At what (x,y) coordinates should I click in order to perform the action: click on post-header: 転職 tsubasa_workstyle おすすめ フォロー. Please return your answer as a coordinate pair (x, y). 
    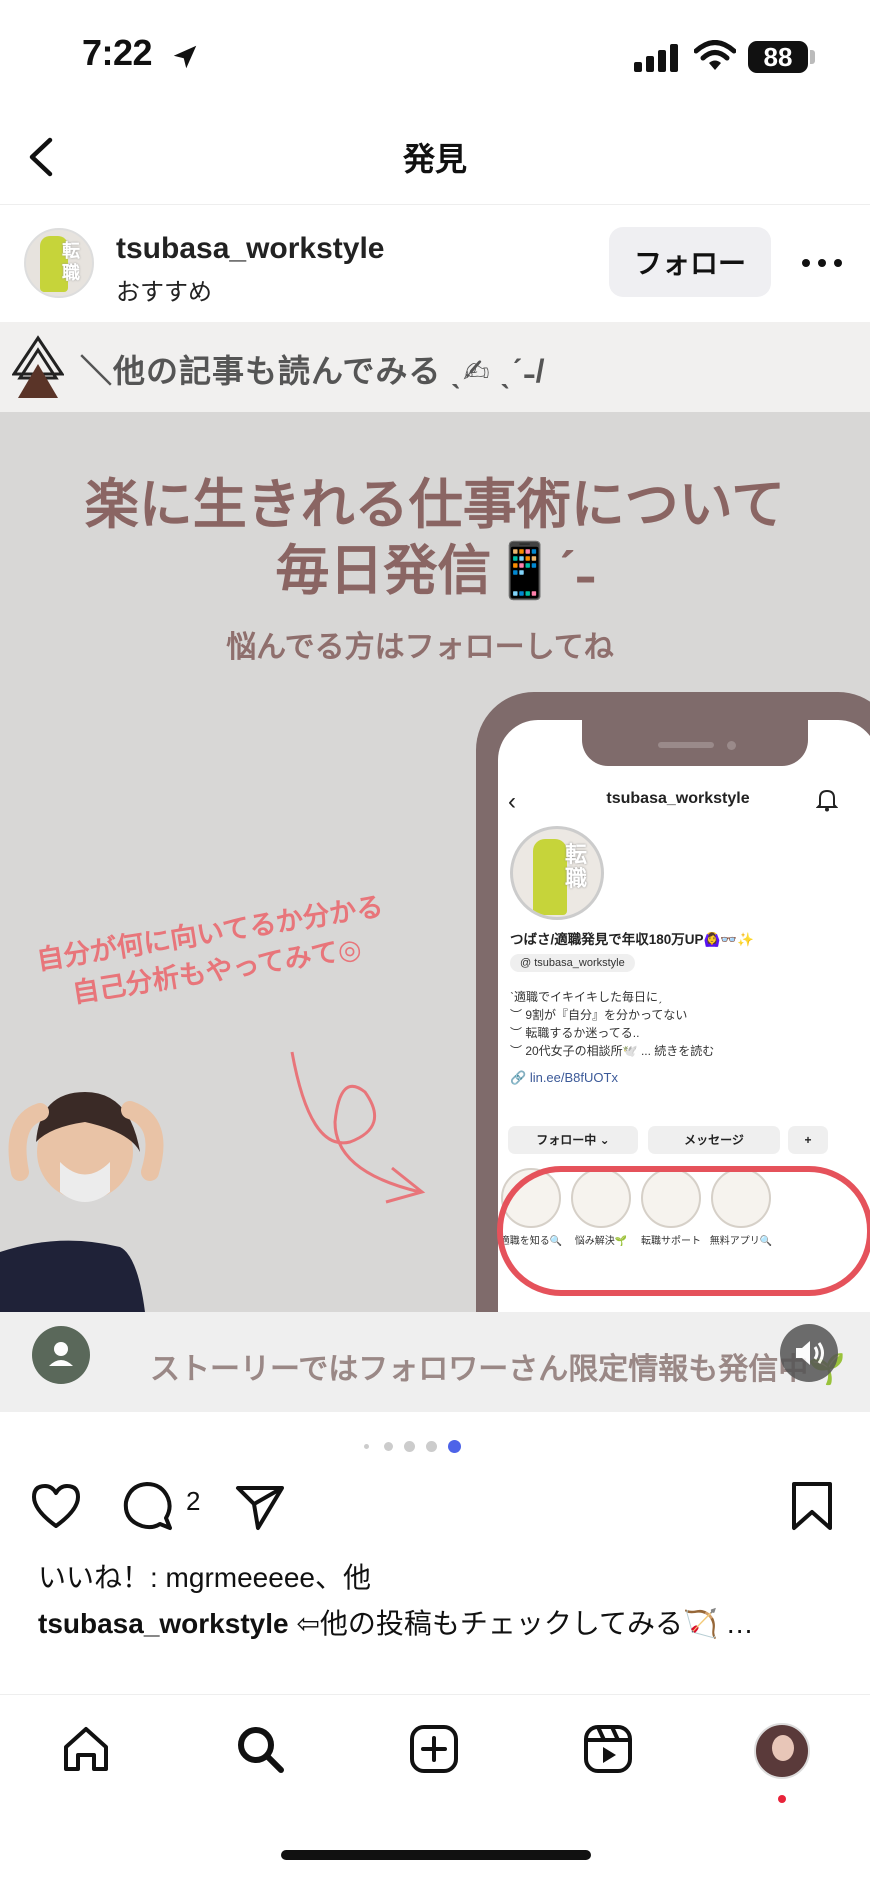
    Looking at the image, I should click on (435, 263).